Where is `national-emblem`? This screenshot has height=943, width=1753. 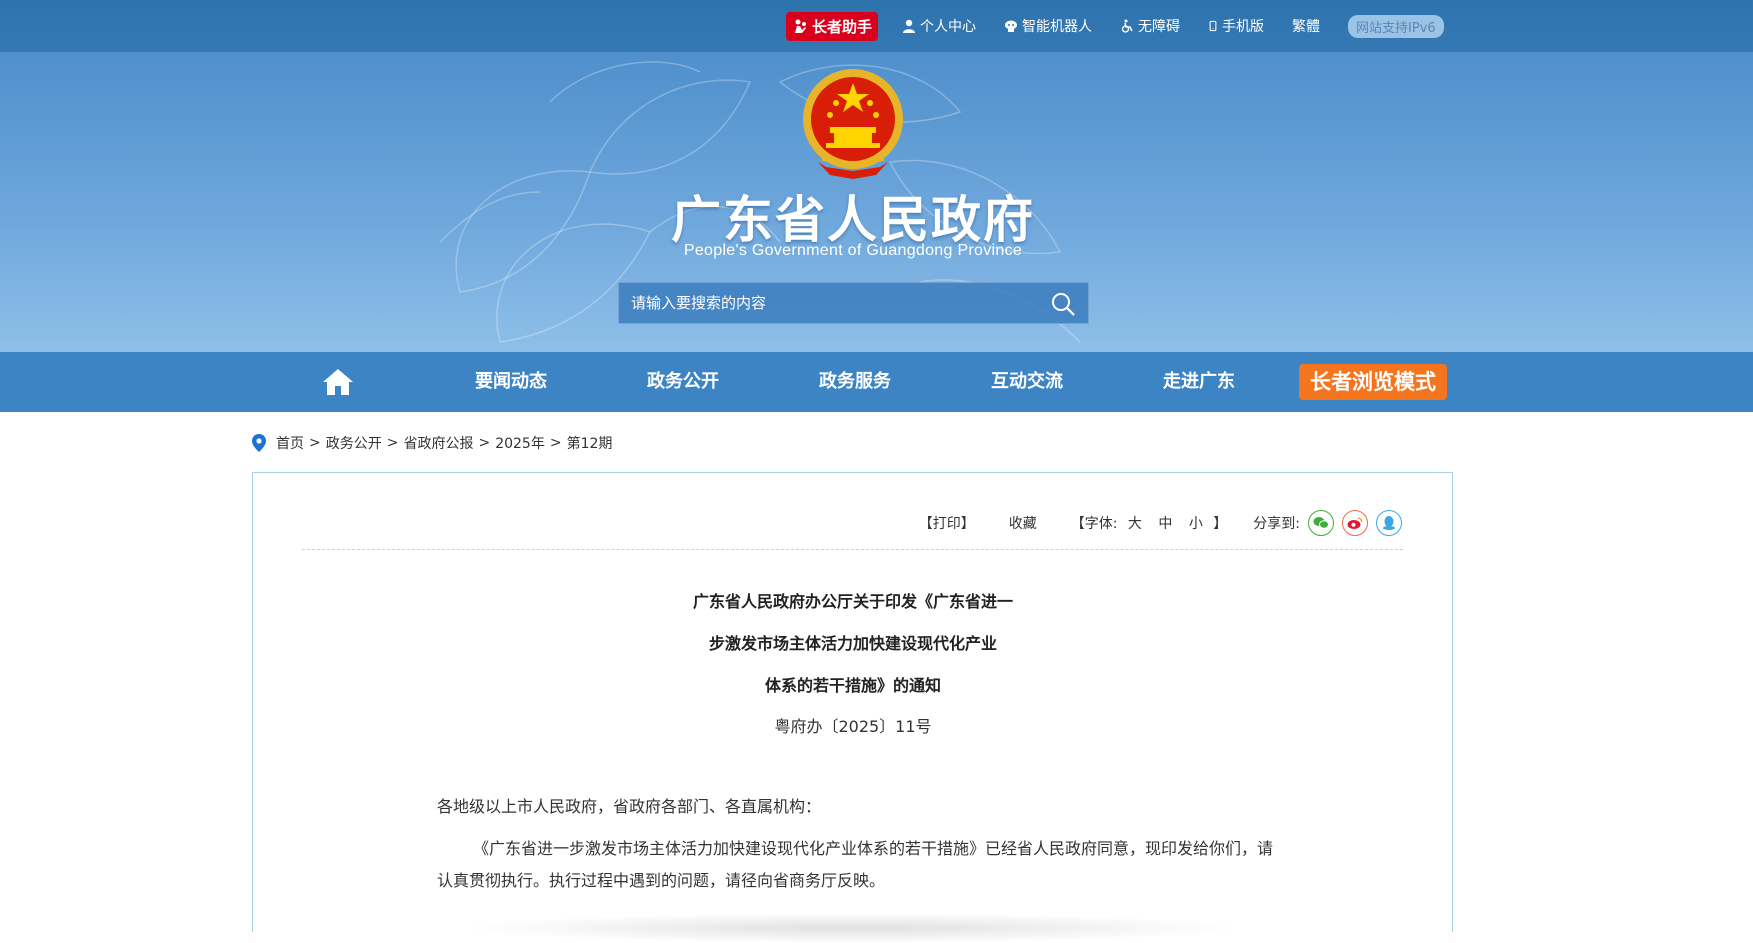
national-emblem is located at coordinates (853, 124).